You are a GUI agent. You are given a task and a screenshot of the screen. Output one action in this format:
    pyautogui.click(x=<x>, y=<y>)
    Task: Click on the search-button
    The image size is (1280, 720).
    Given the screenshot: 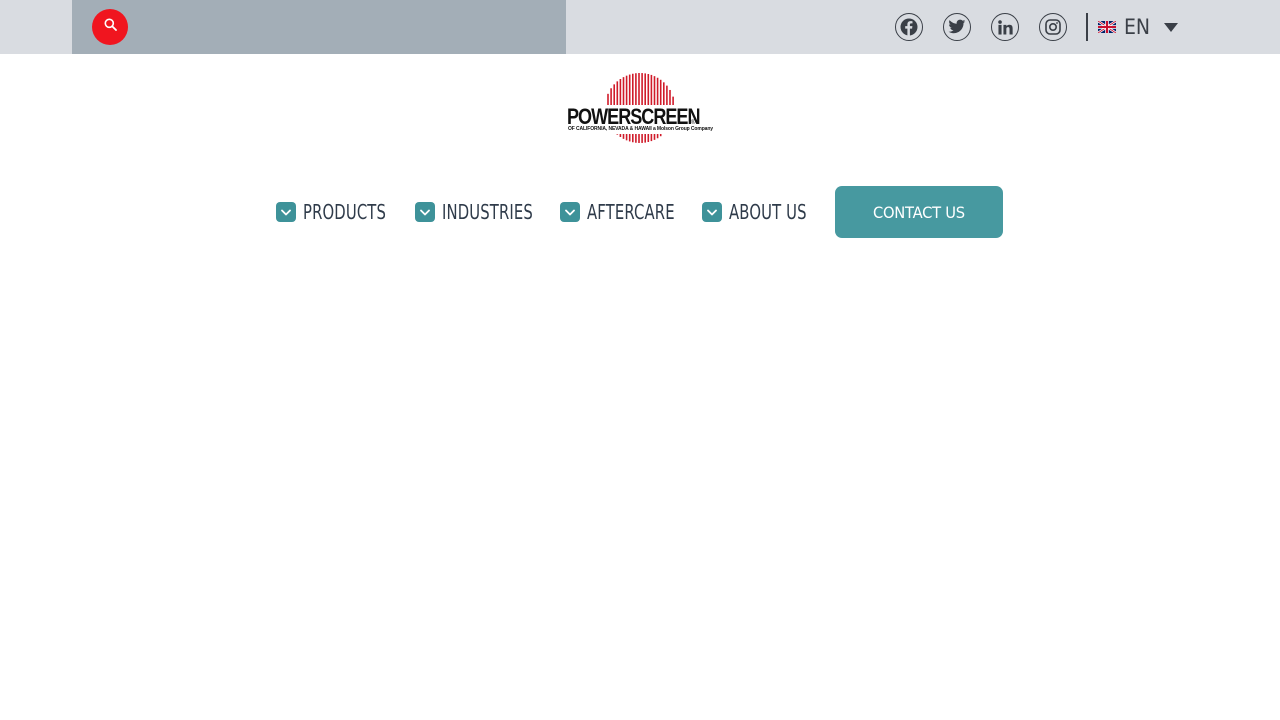 What is the action you would take?
    pyautogui.click(x=110, y=27)
    